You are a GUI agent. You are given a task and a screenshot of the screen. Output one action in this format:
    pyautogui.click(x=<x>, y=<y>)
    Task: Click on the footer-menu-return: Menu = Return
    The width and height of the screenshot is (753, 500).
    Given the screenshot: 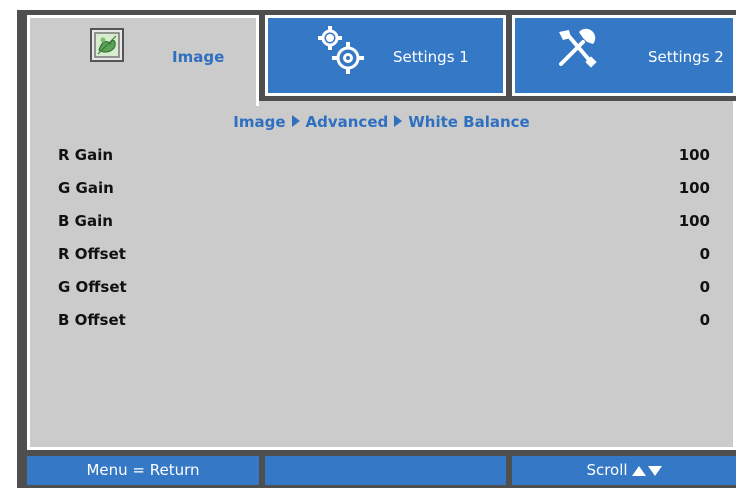 What is the action you would take?
    pyautogui.click(x=143, y=470)
    